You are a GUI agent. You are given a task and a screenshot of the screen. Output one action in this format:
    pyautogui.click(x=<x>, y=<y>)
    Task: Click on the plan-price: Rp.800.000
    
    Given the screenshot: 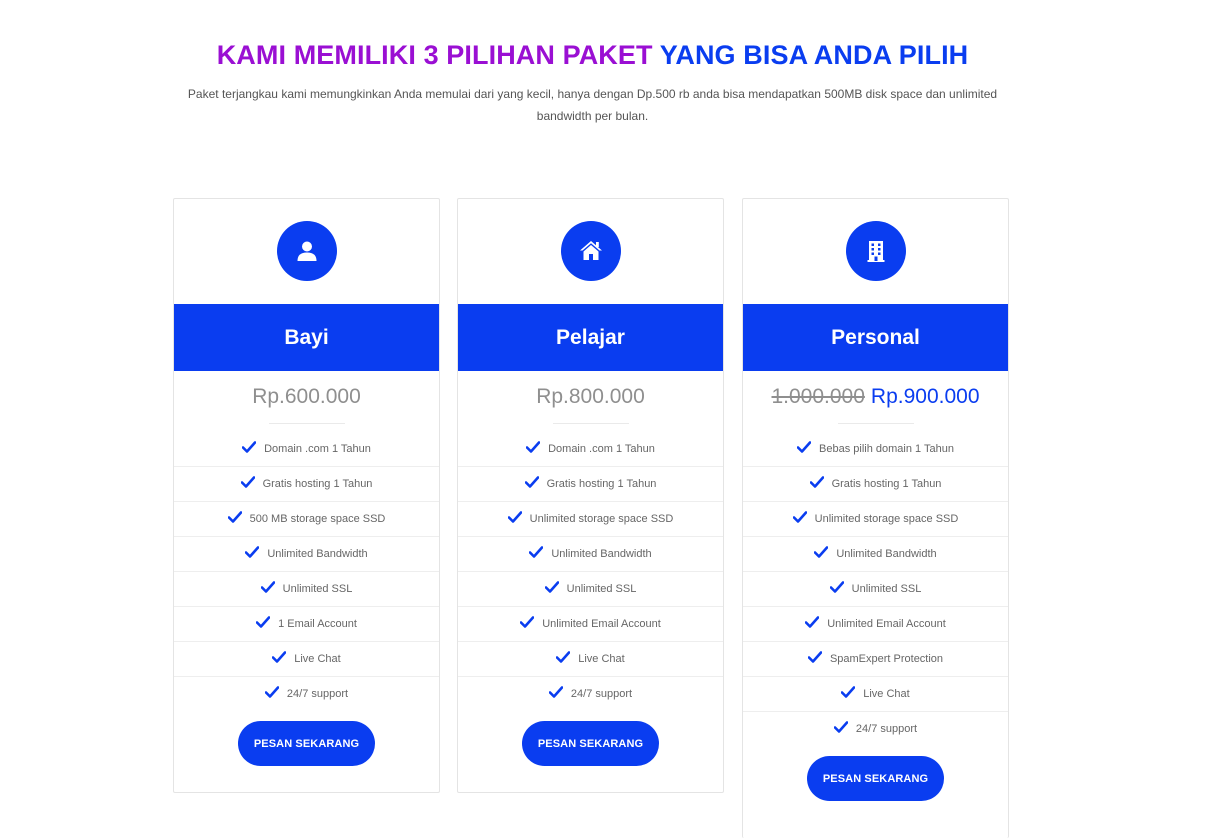 What is the action you would take?
    pyautogui.click(x=590, y=397)
    